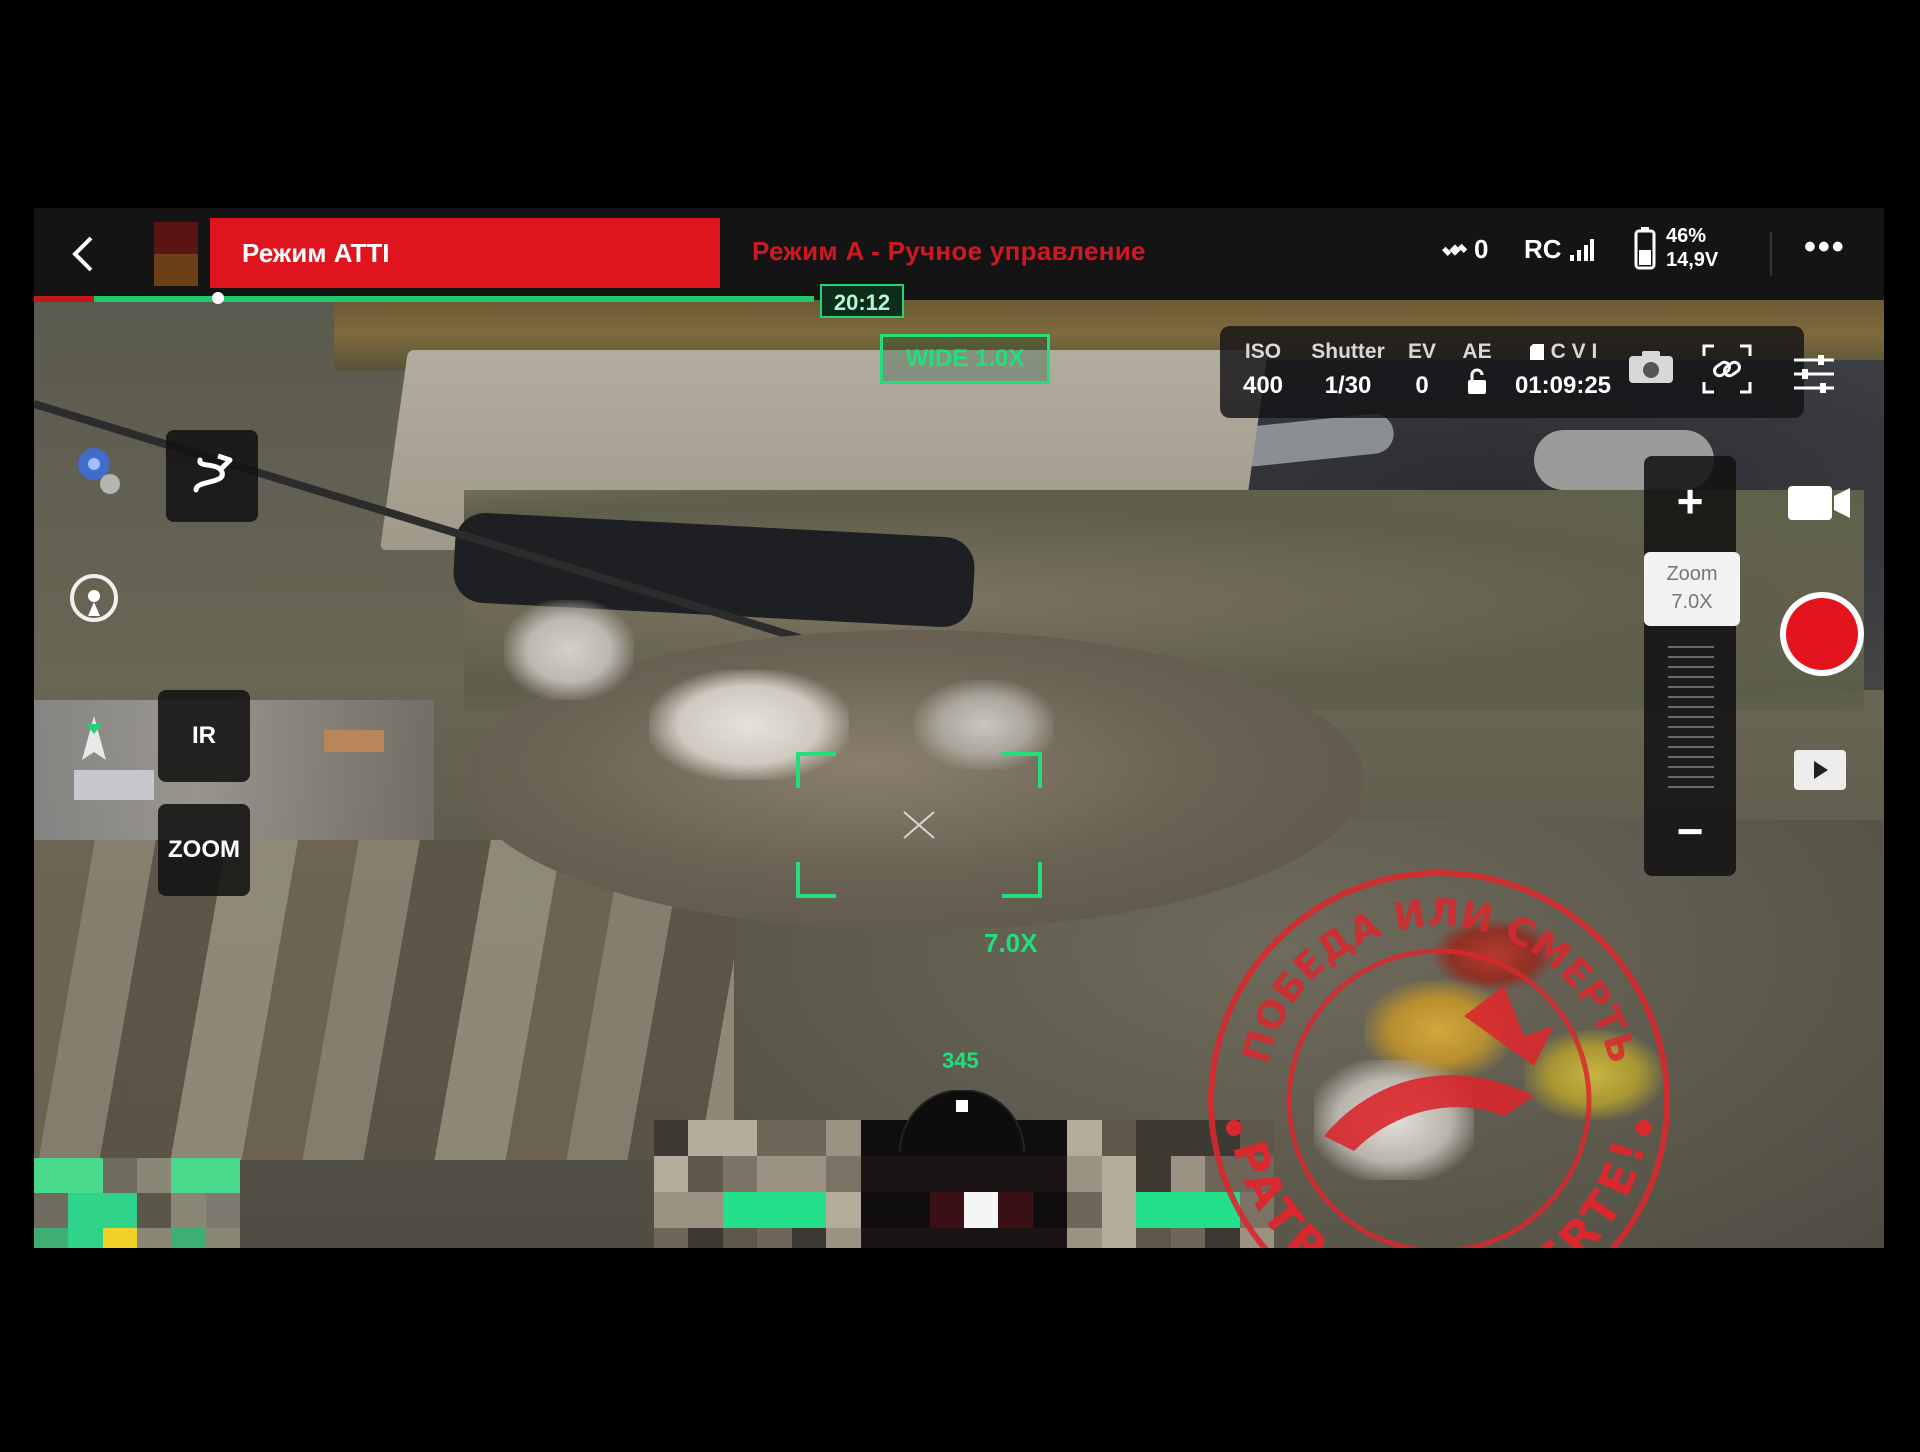  I want to click on video-mode-icon, so click(1819, 503).